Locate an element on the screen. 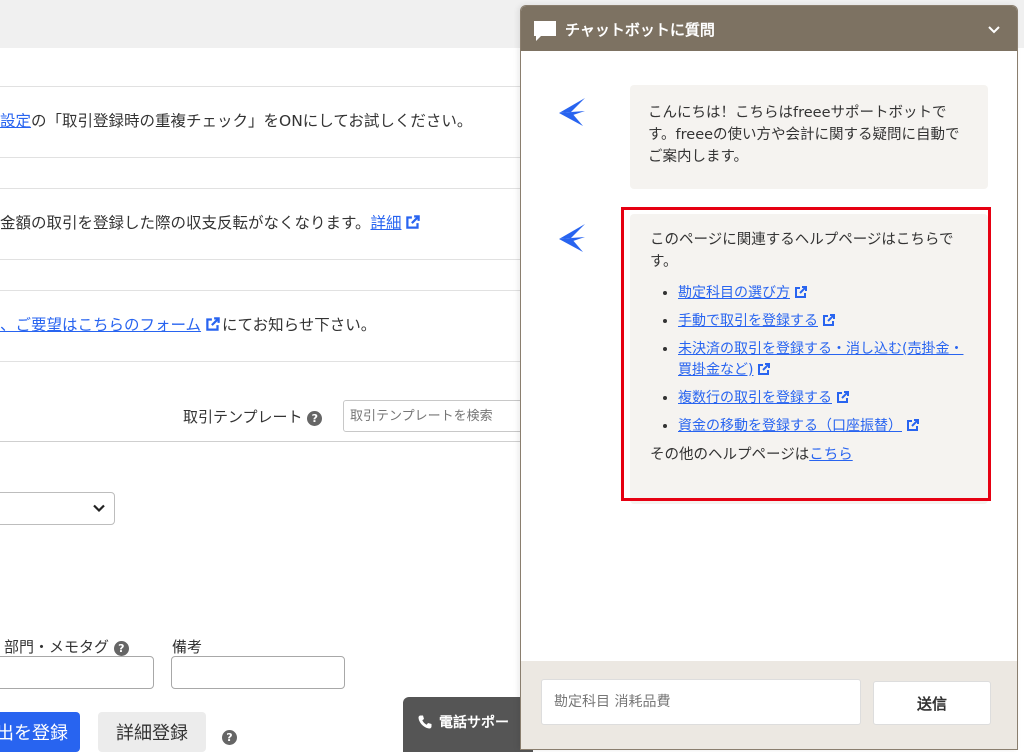  list-item: 未決済の取引を登録する・消し込む(売掛金・買掛金など) is located at coordinates (823, 360).